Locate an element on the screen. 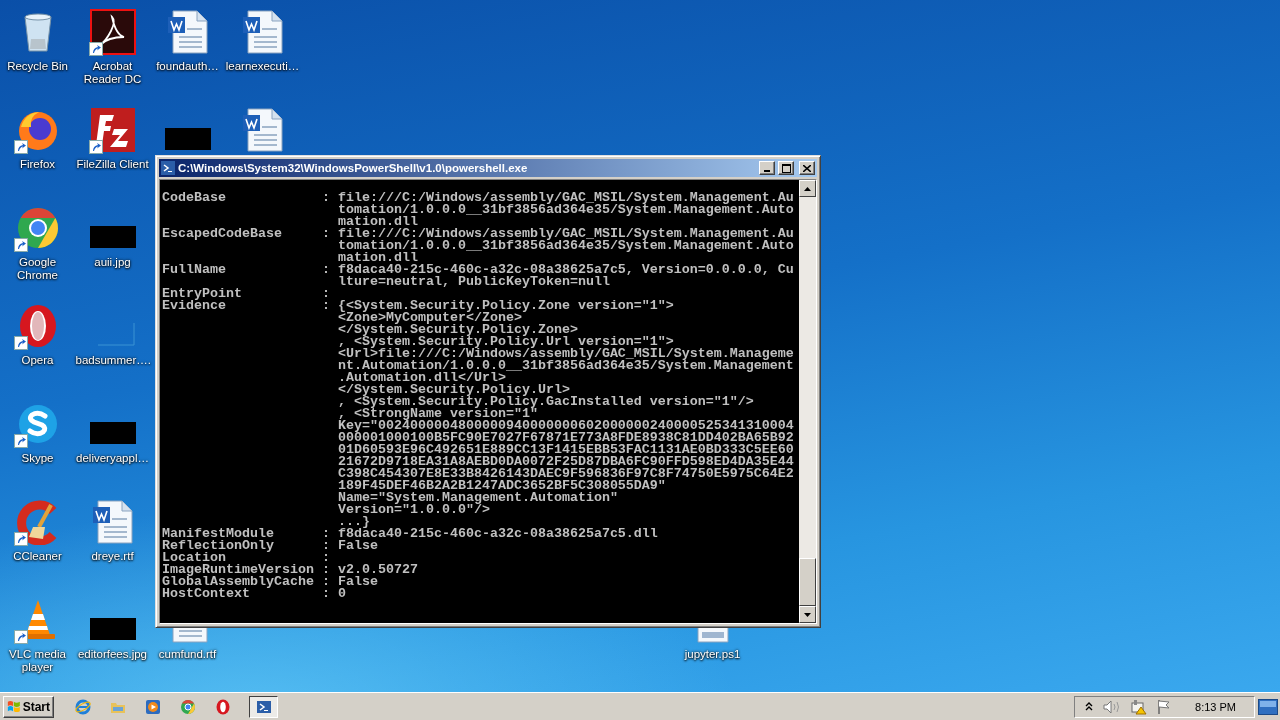 The width and height of the screenshot is (1280, 720). start-button: Start is located at coordinates (28, 706).